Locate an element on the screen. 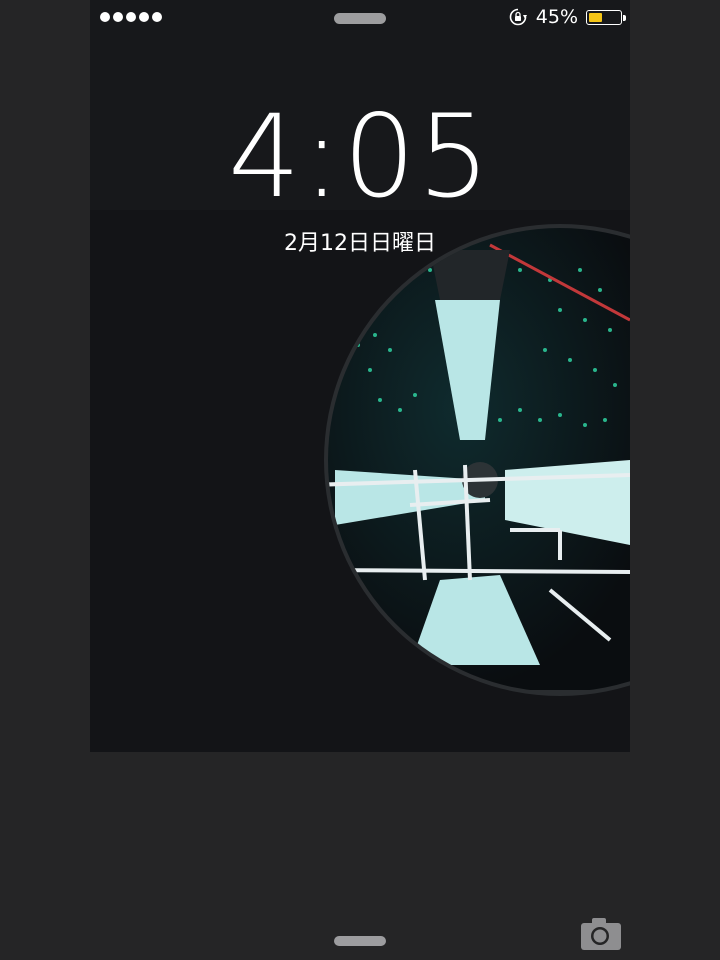 This screenshot has width=720, height=960. cellular-signal is located at coordinates (131, 17).